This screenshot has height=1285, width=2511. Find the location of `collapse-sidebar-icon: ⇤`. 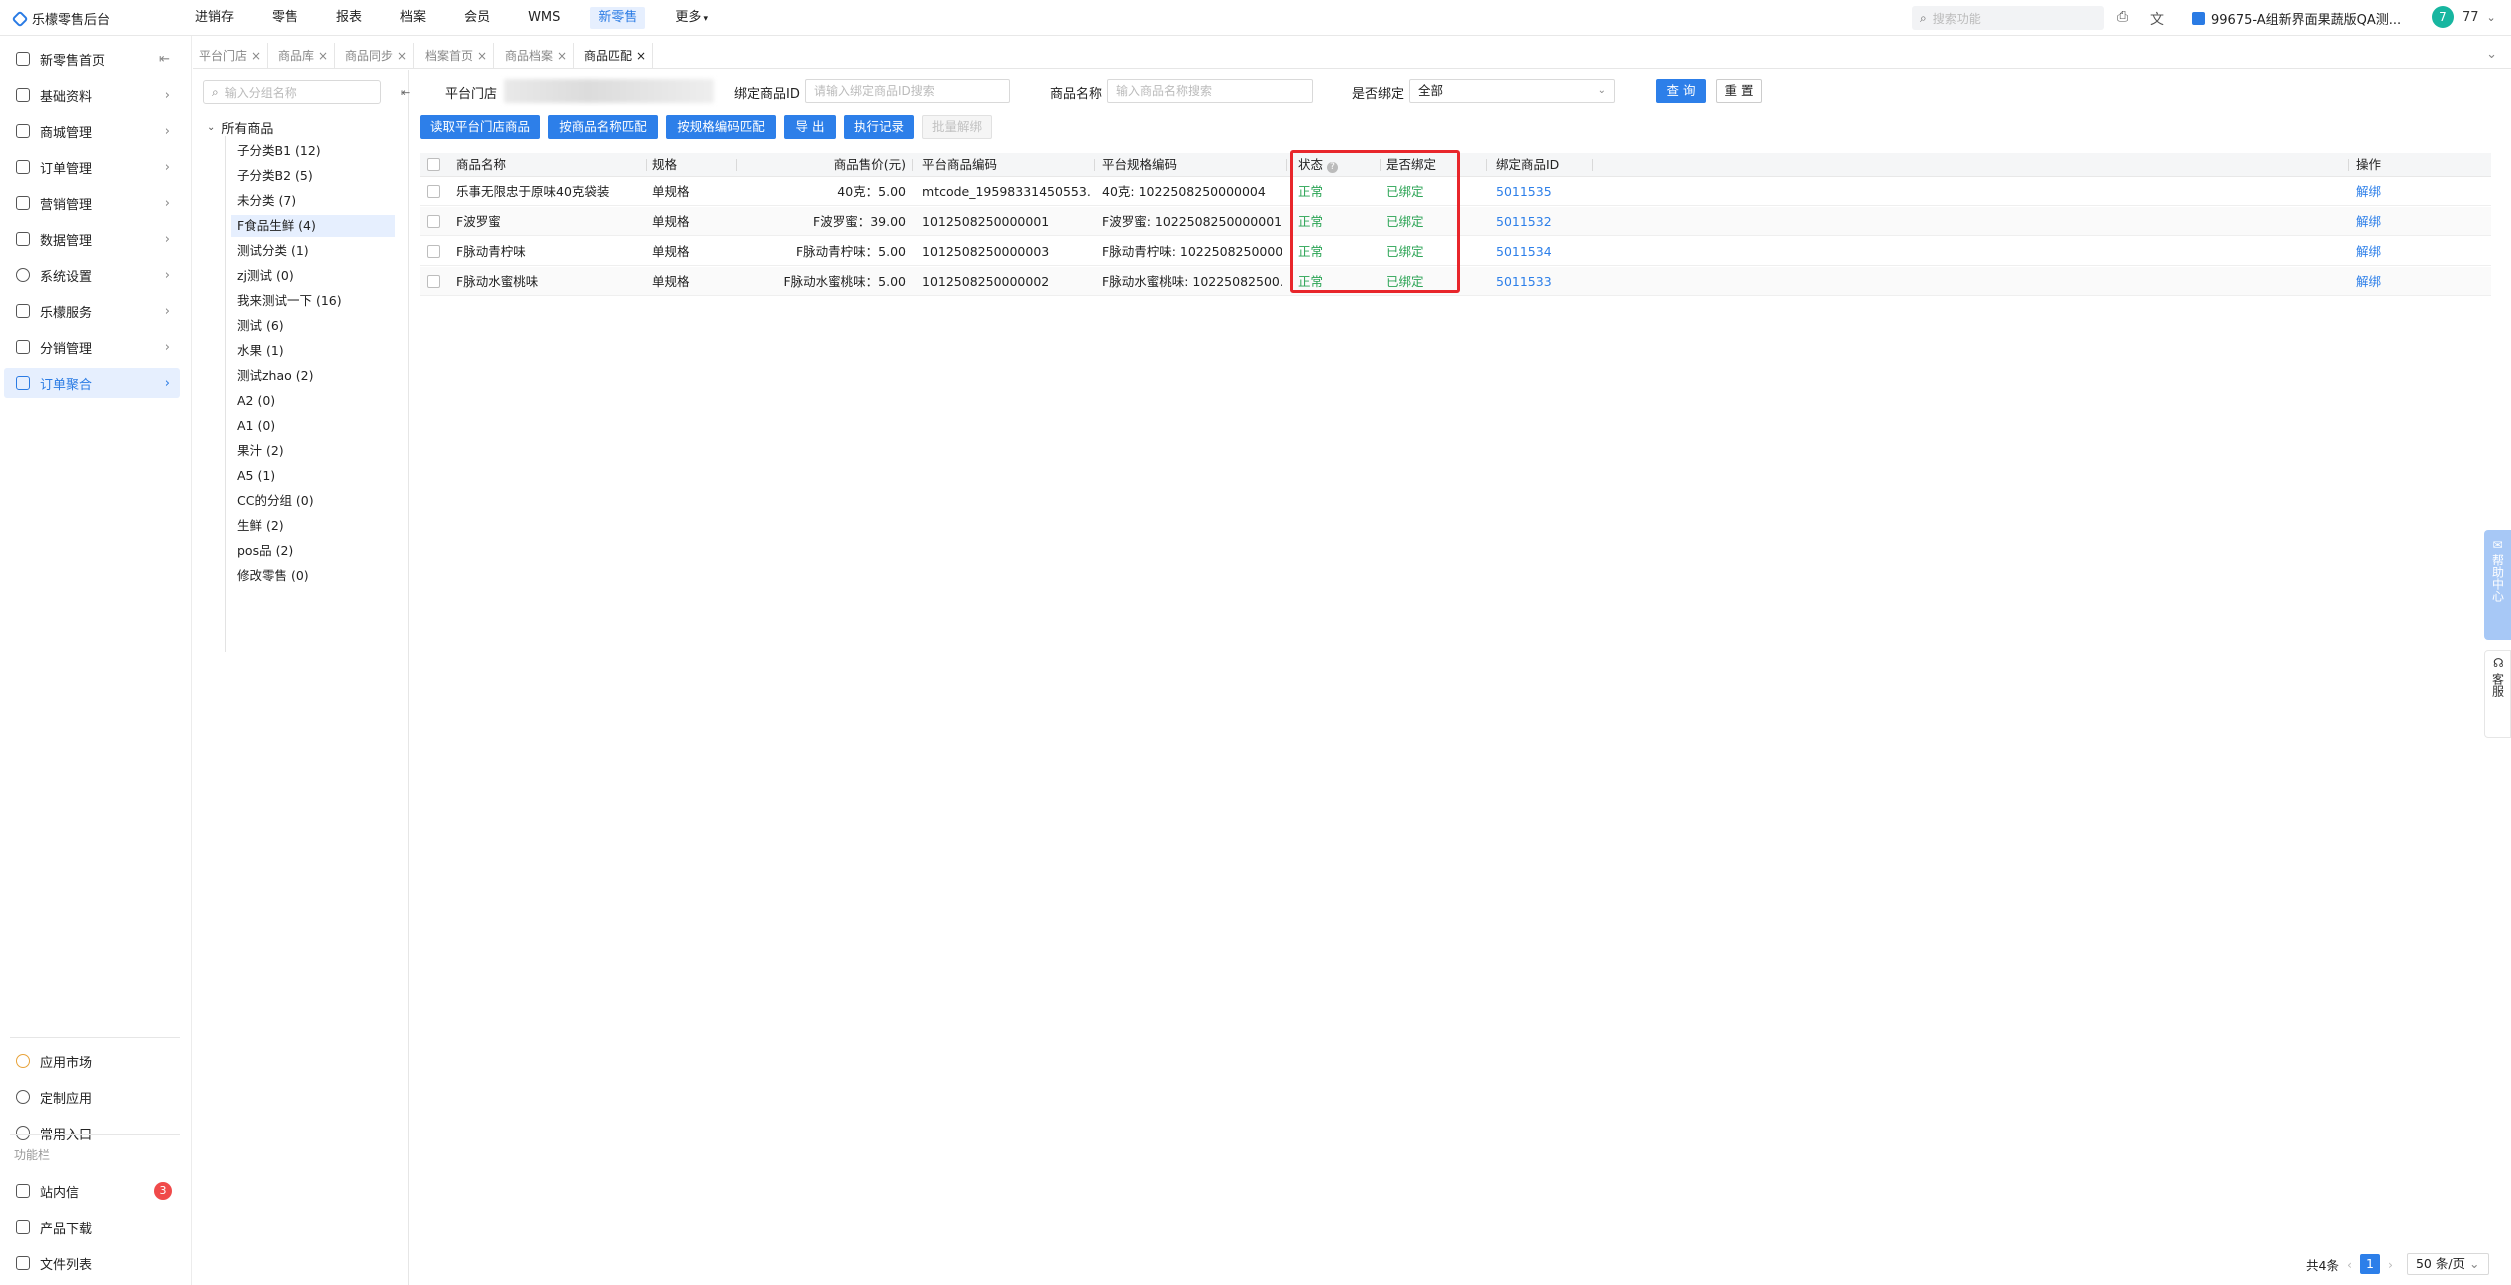

collapse-sidebar-icon: ⇤ is located at coordinates (164, 59).